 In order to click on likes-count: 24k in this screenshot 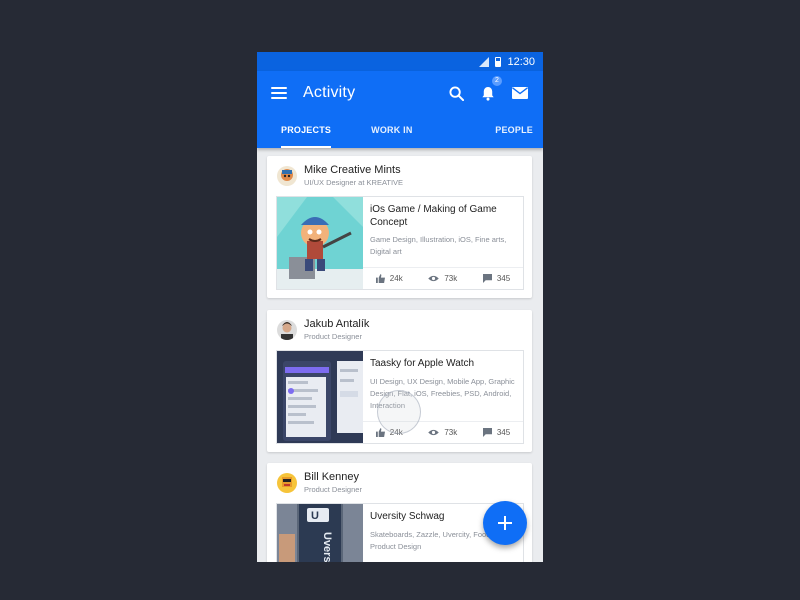, I will do `click(396, 278)`.